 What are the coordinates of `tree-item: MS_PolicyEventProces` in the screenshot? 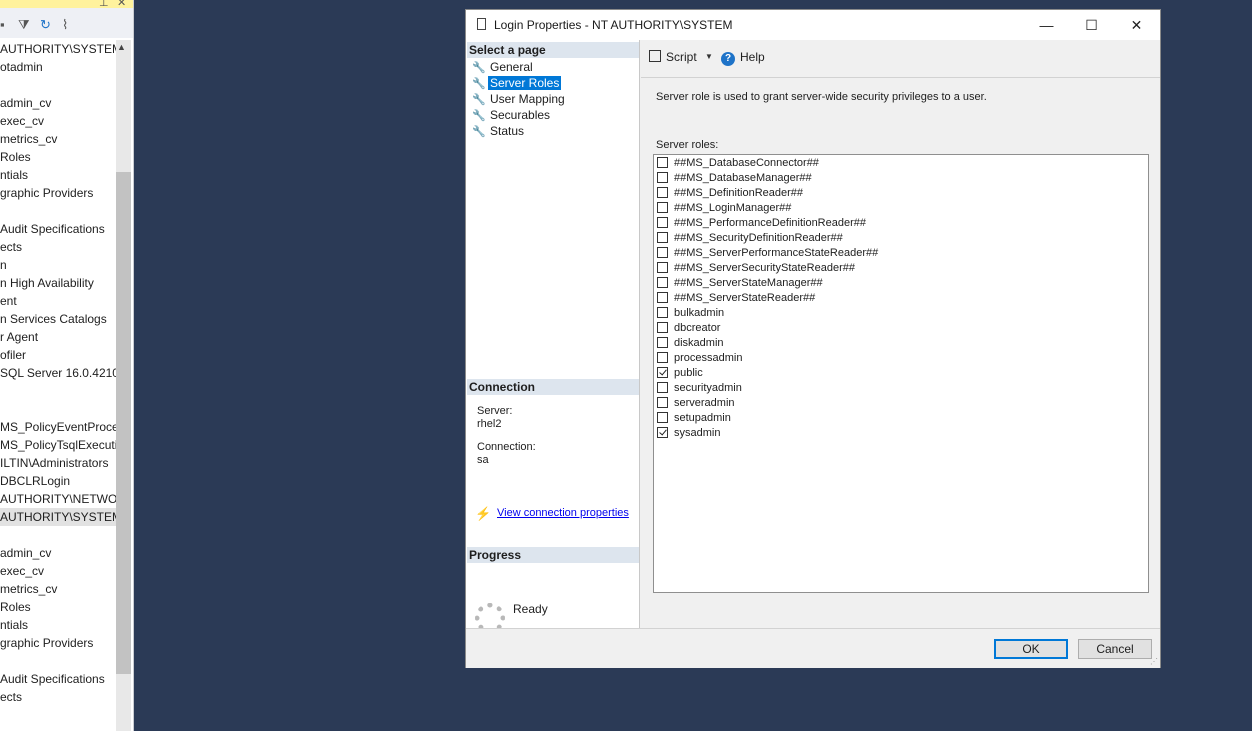 It's located at (58, 427).